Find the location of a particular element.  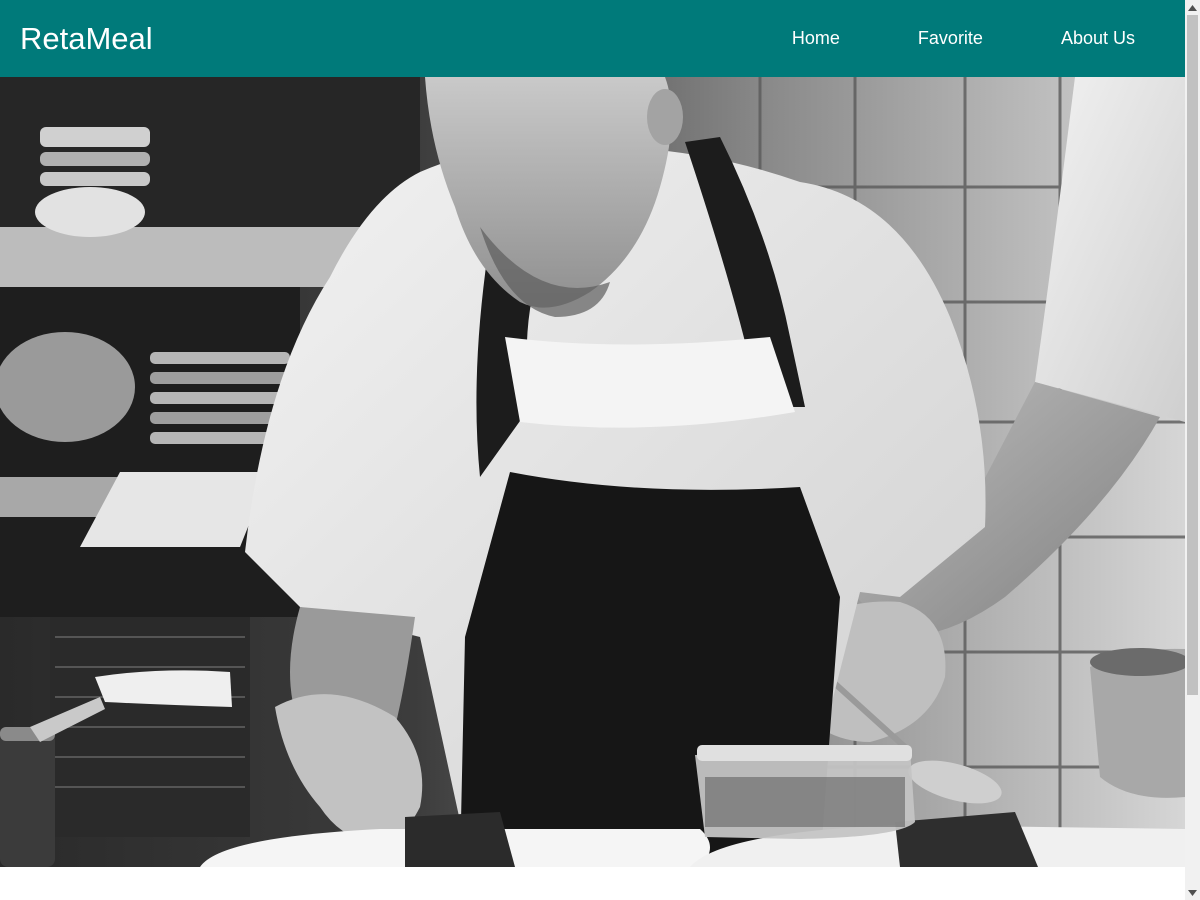

scroll-down-arrow-icon is located at coordinates (1192, 892).